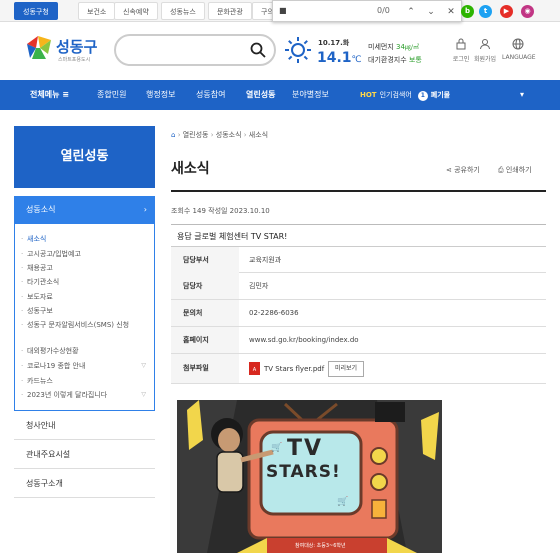 This screenshot has width=560, height=553. I want to click on poster-image: 🛒 🛒 TV STARS! 참여대상: 초등3~6학년, so click(309, 476).